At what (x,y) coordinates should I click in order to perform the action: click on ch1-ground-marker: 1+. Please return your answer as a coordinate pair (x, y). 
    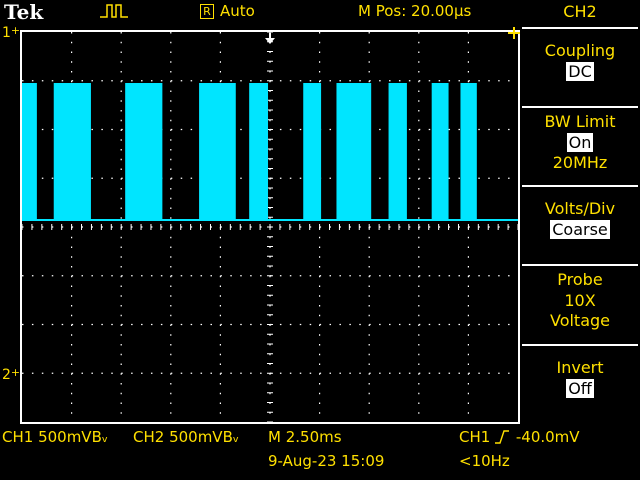
    Looking at the image, I should click on (11, 32).